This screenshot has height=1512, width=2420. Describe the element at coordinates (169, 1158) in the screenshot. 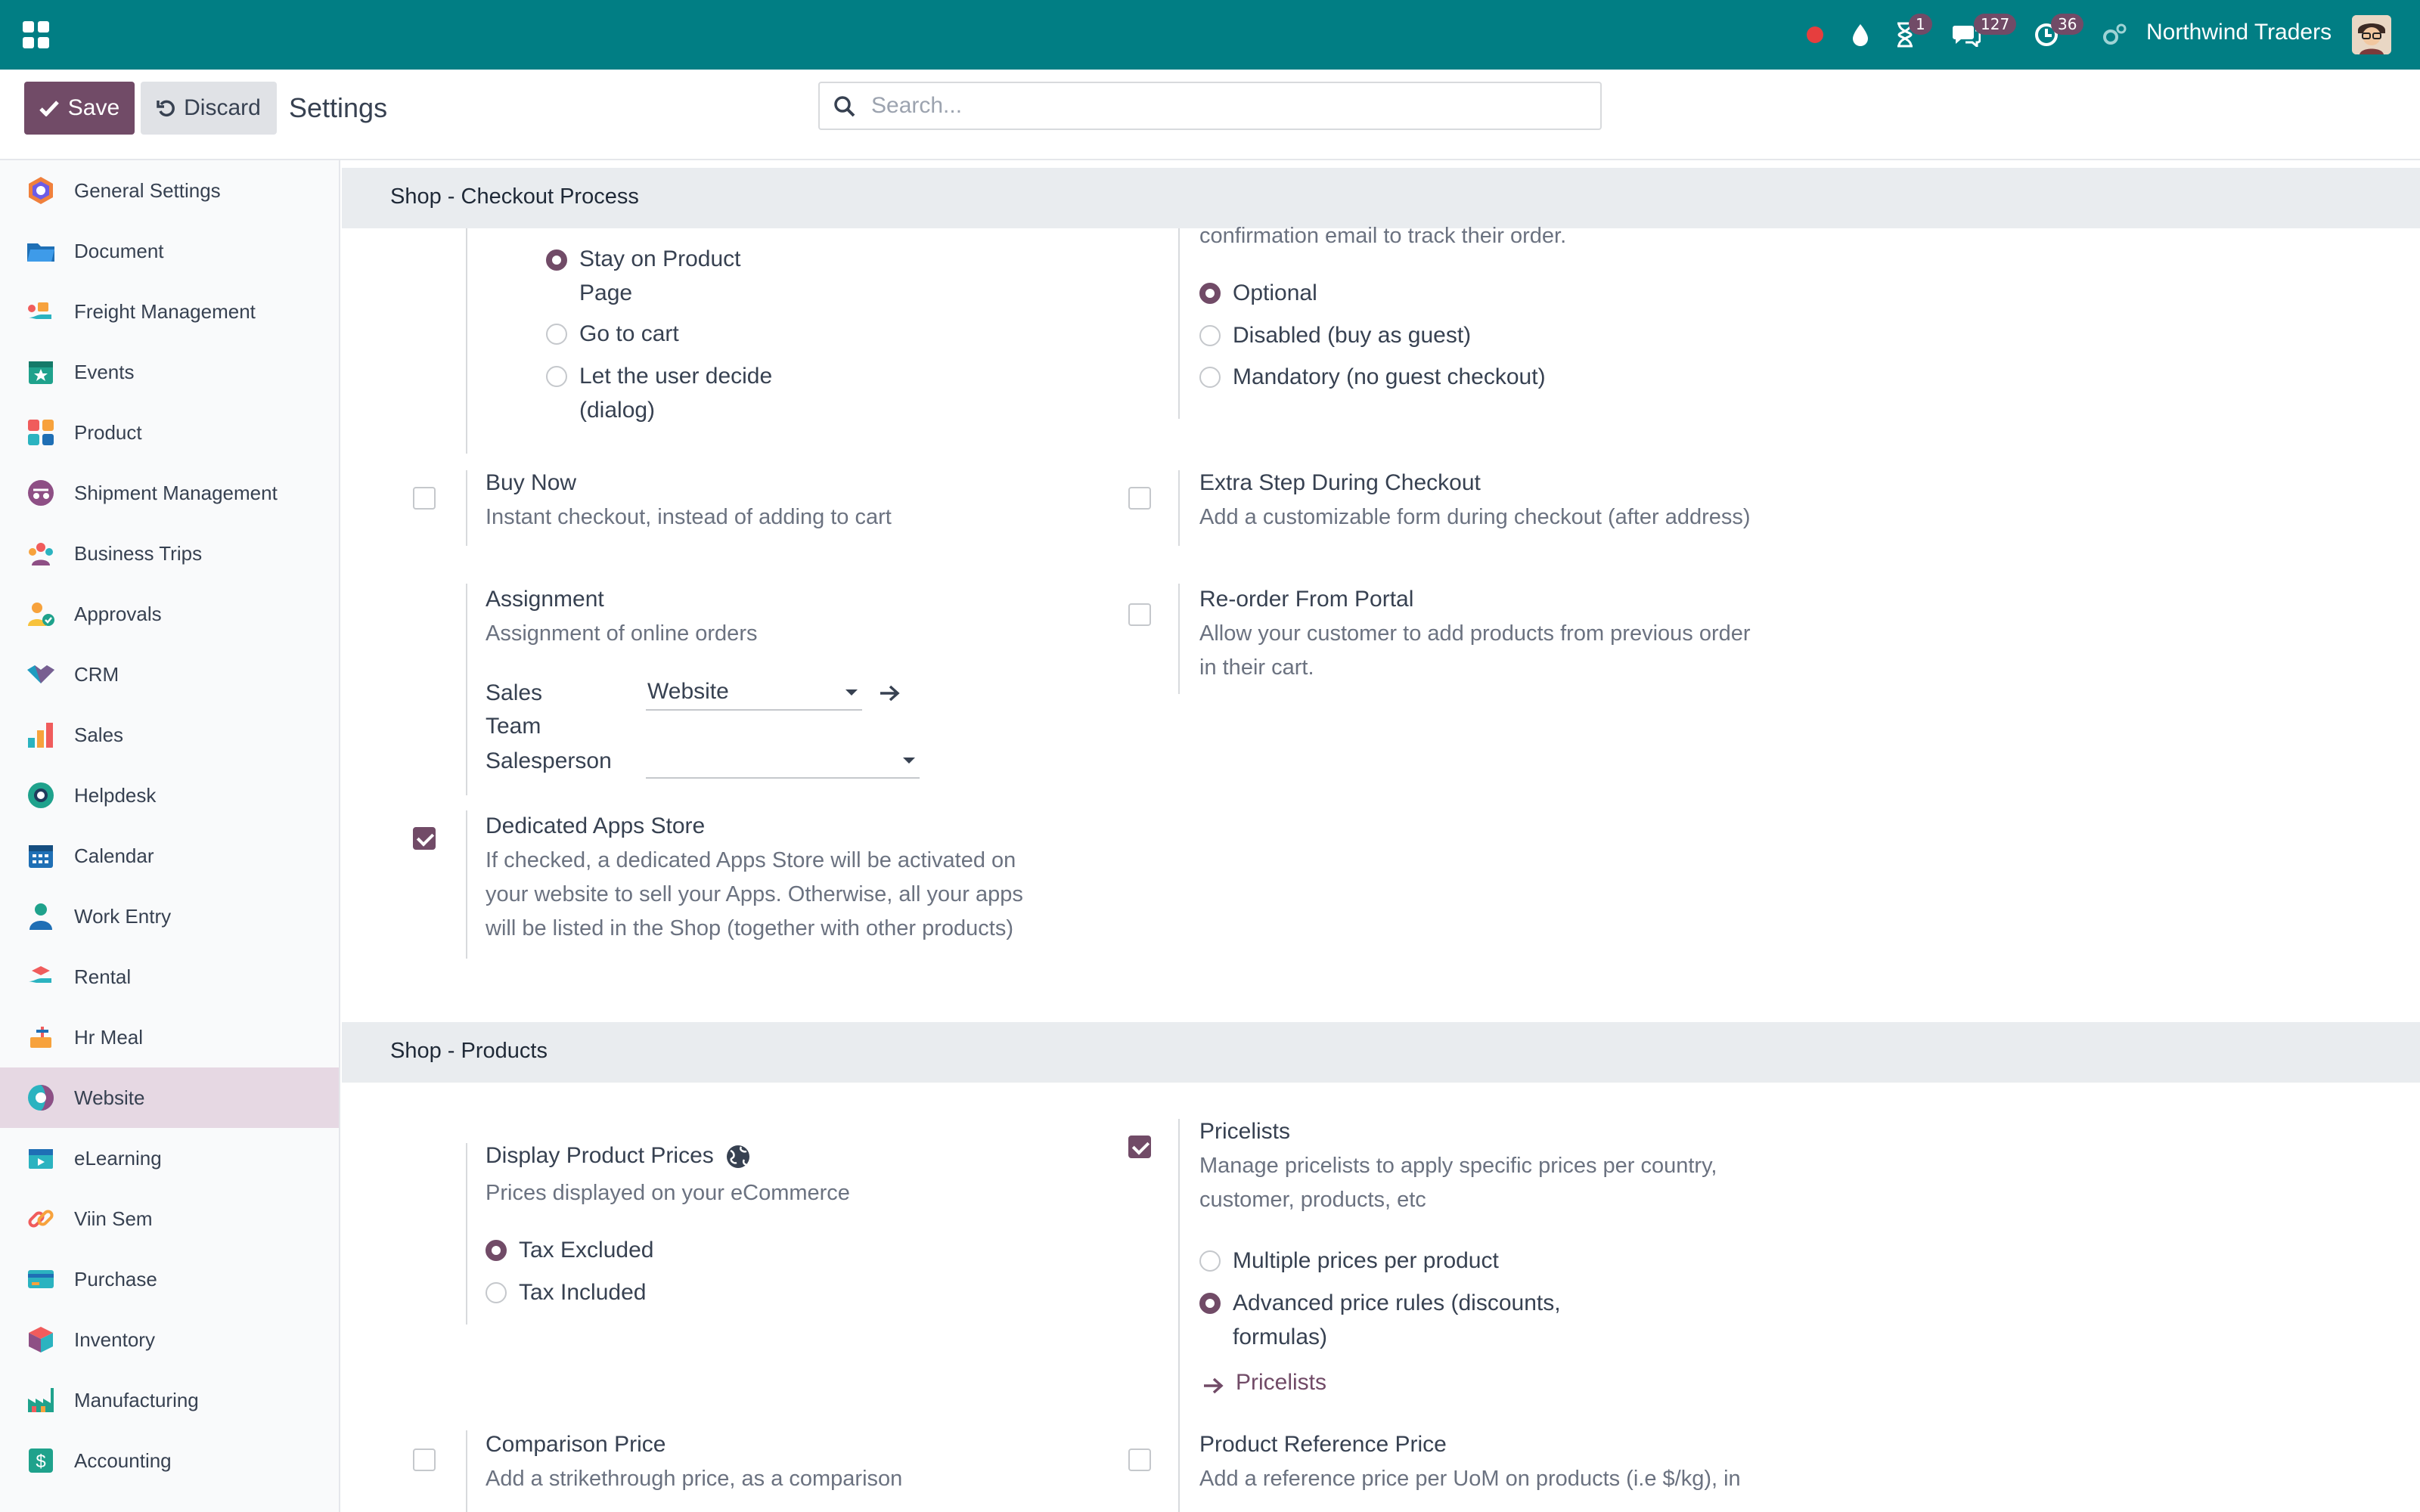

I see `sidebar-item-elearning: eLearning` at that location.